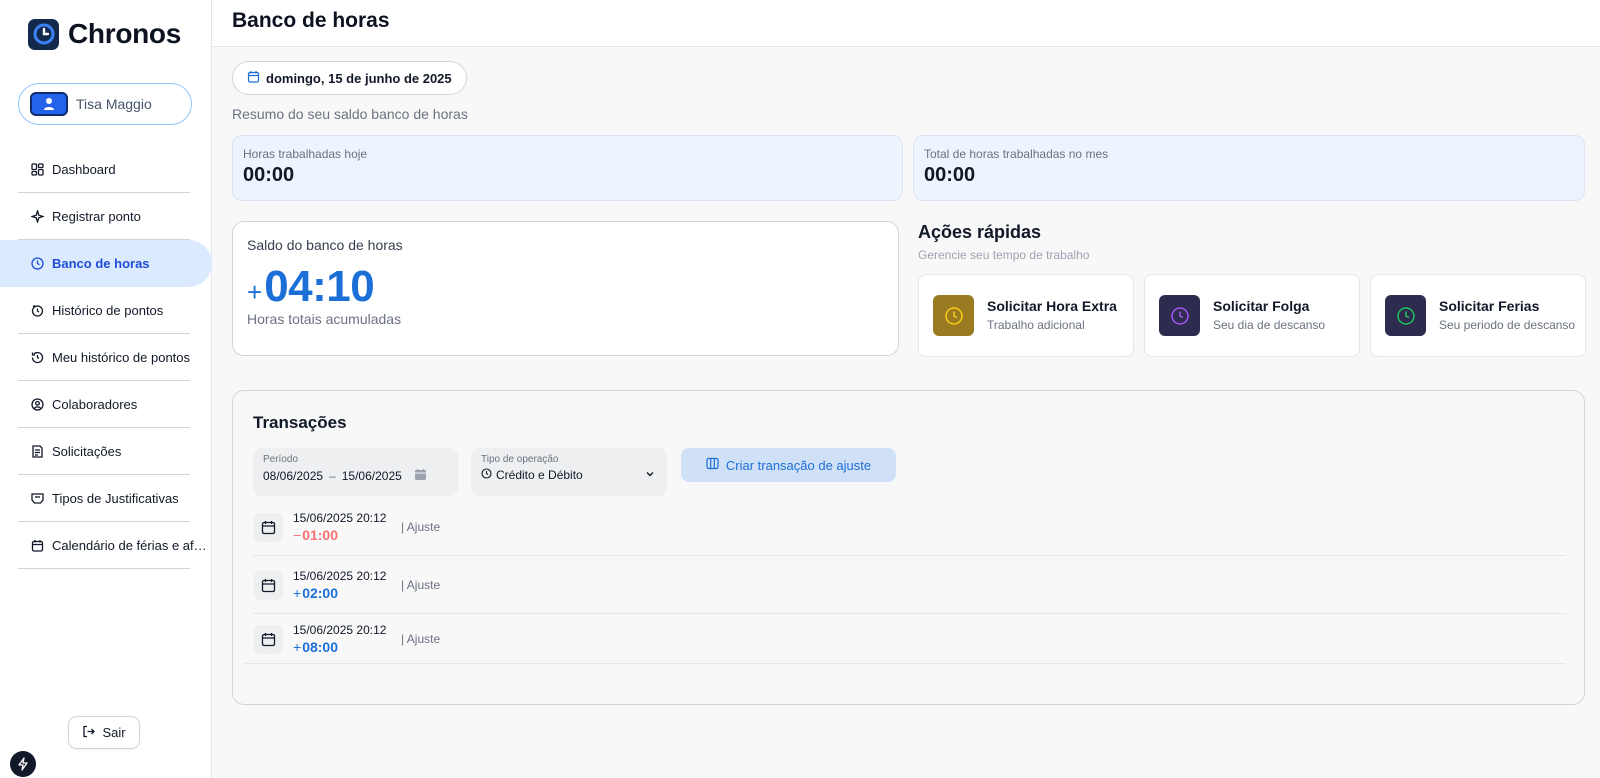 The image size is (1600, 778). Describe the element at coordinates (37, 216) in the screenshot. I see `sparkle-icon` at that location.